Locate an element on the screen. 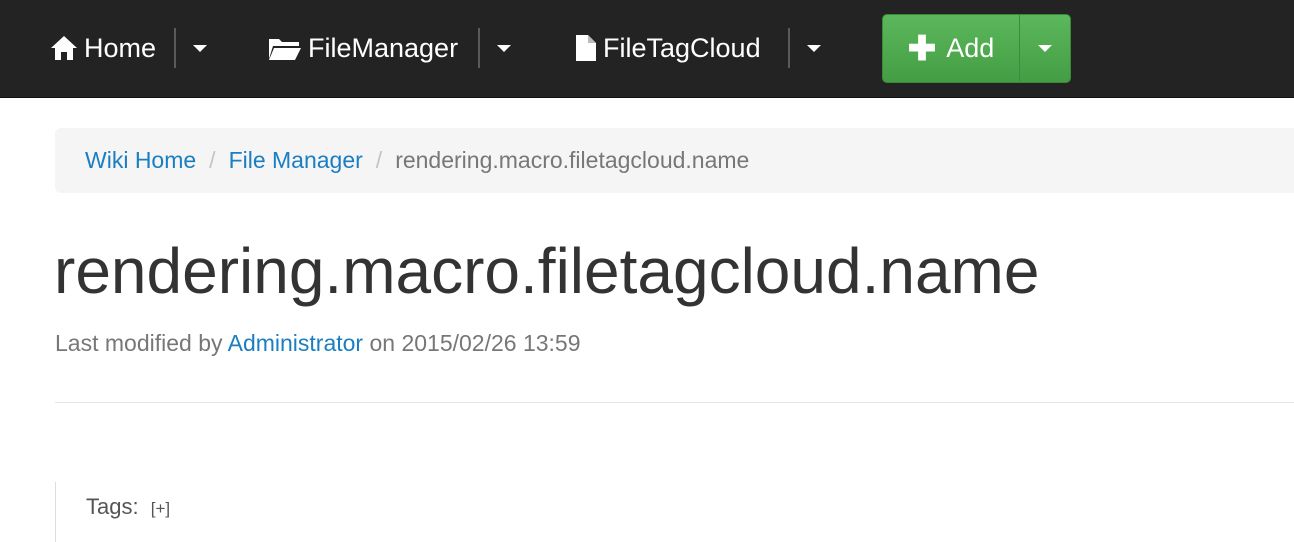 This screenshot has width=1294, height=542. add-dropdown-toggle is located at coordinates (1045, 48).